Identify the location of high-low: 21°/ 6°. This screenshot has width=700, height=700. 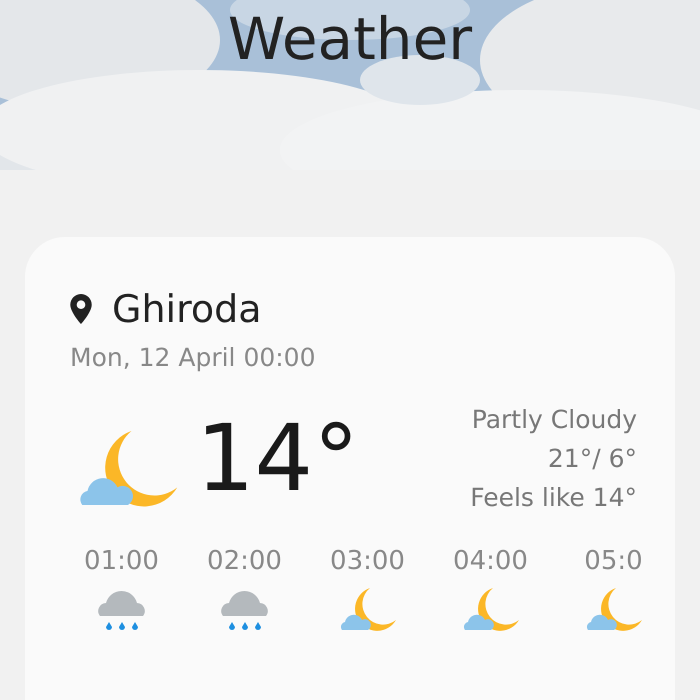
(592, 458).